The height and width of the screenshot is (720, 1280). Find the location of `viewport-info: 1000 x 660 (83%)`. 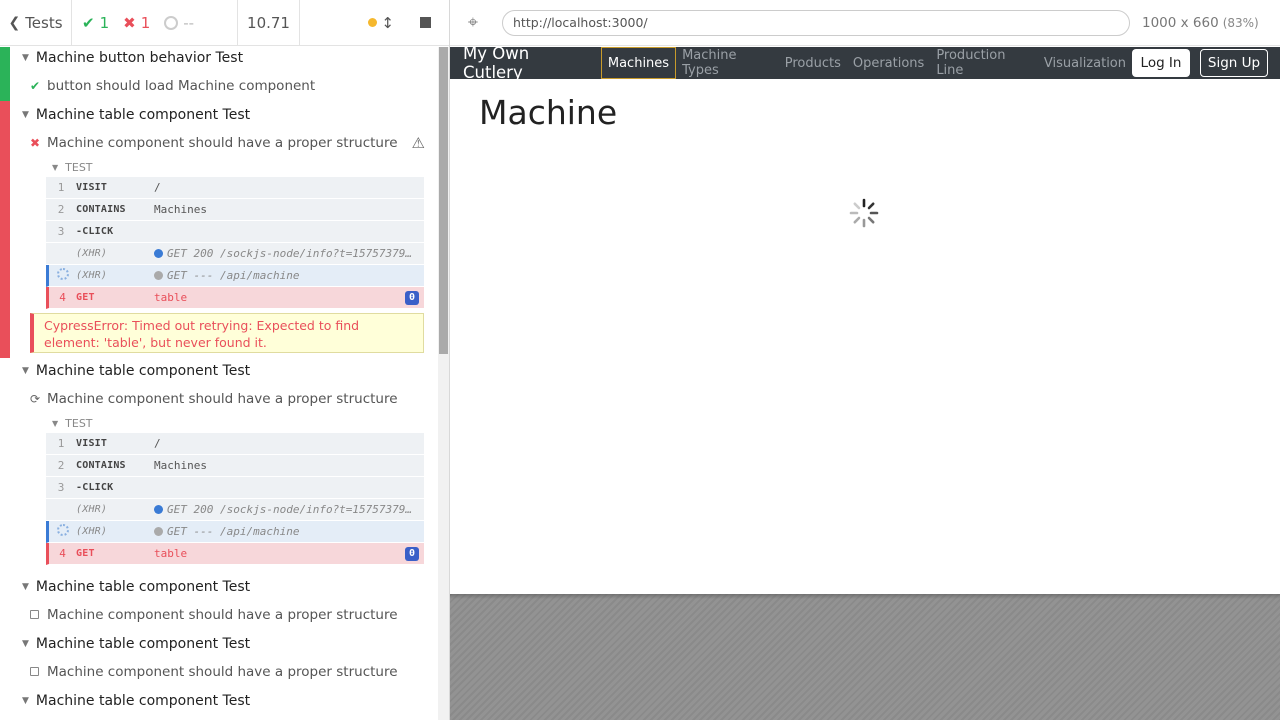

viewport-info: 1000 x 660 (83%) is located at coordinates (1200, 23).